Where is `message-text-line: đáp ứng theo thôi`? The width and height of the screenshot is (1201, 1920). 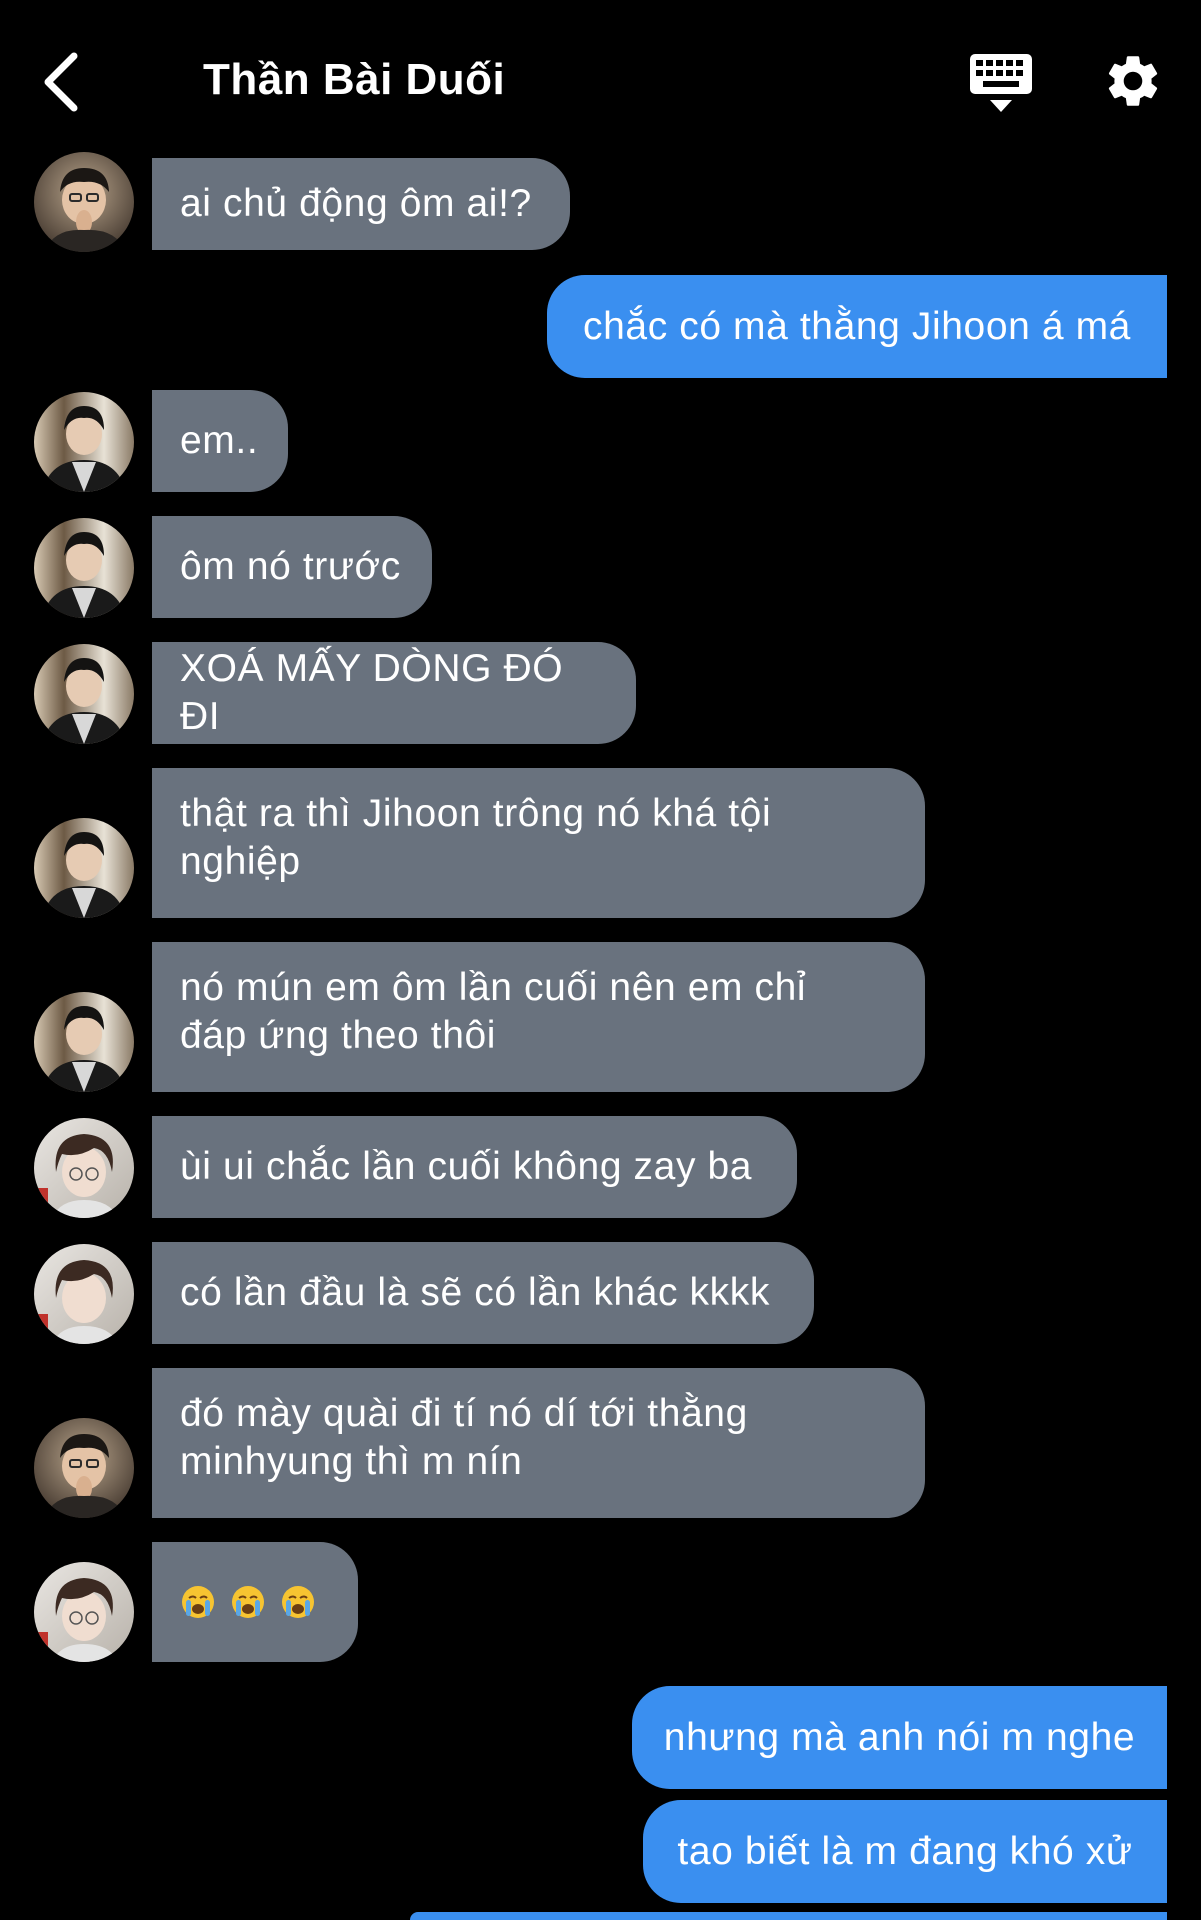 message-text-line: đáp ứng theo thôi is located at coordinates (338, 1035).